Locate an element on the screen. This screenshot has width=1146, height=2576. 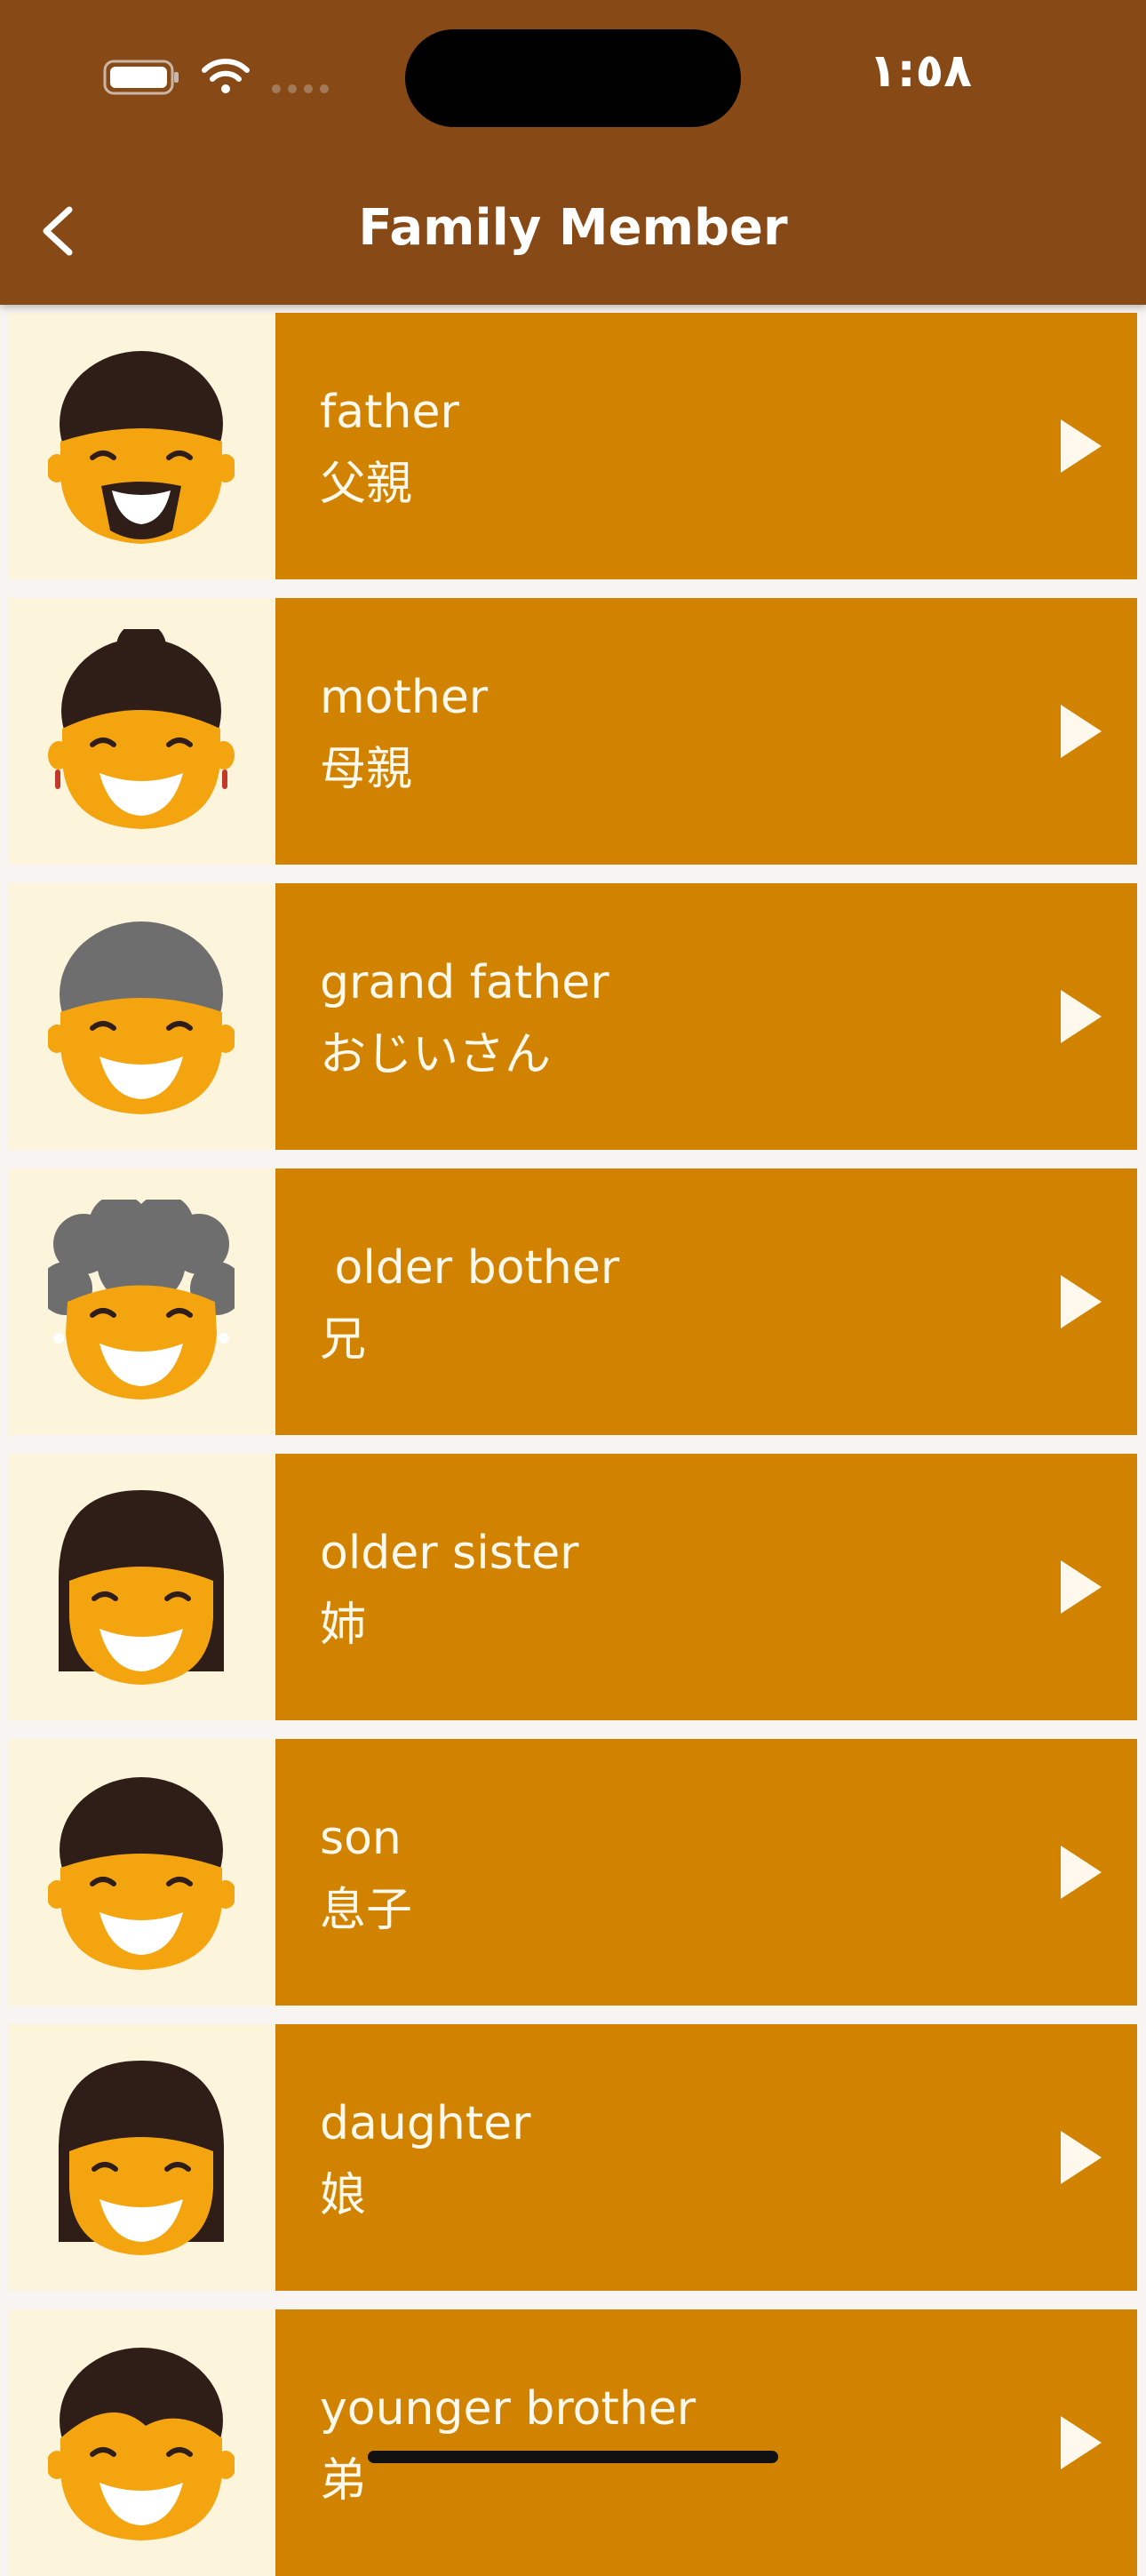
short-haired-man-avatar-icon is located at coordinates (141, 1874).